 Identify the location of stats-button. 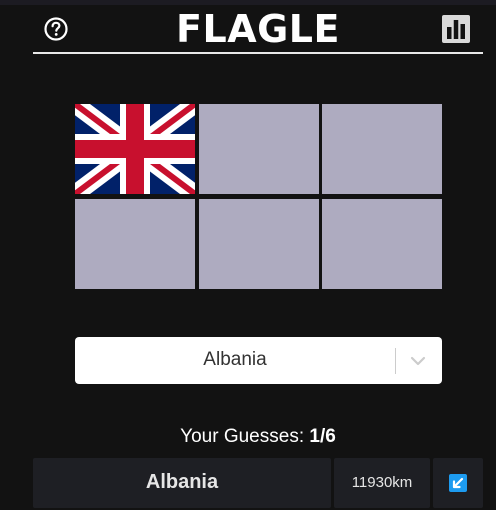
(456, 29).